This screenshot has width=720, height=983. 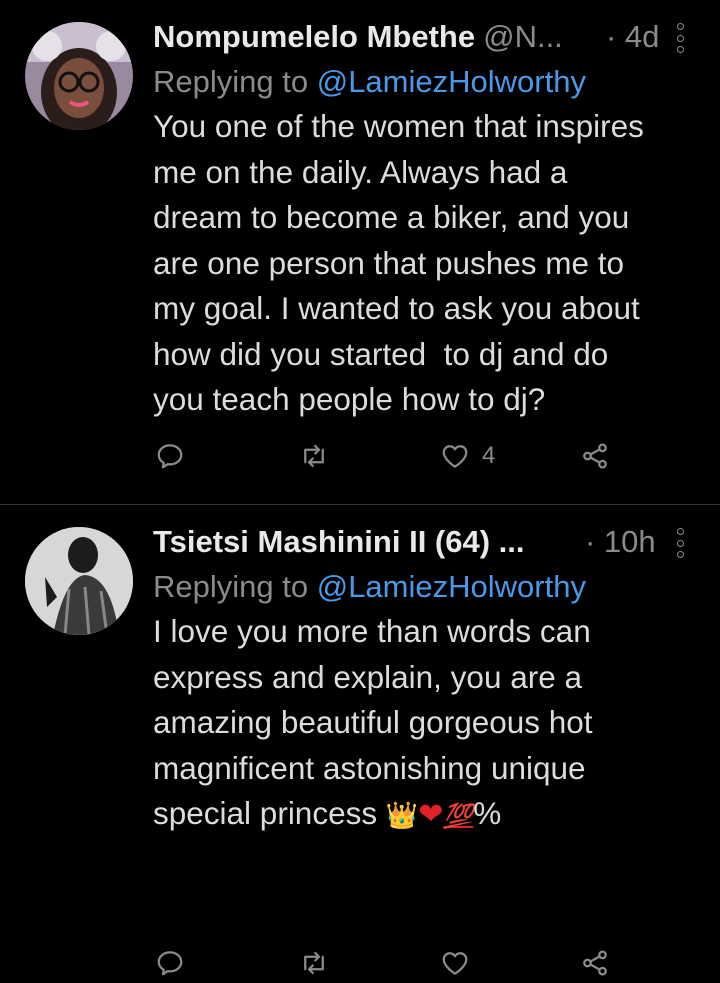 I want to click on action-bar, so click(x=393, y=963).